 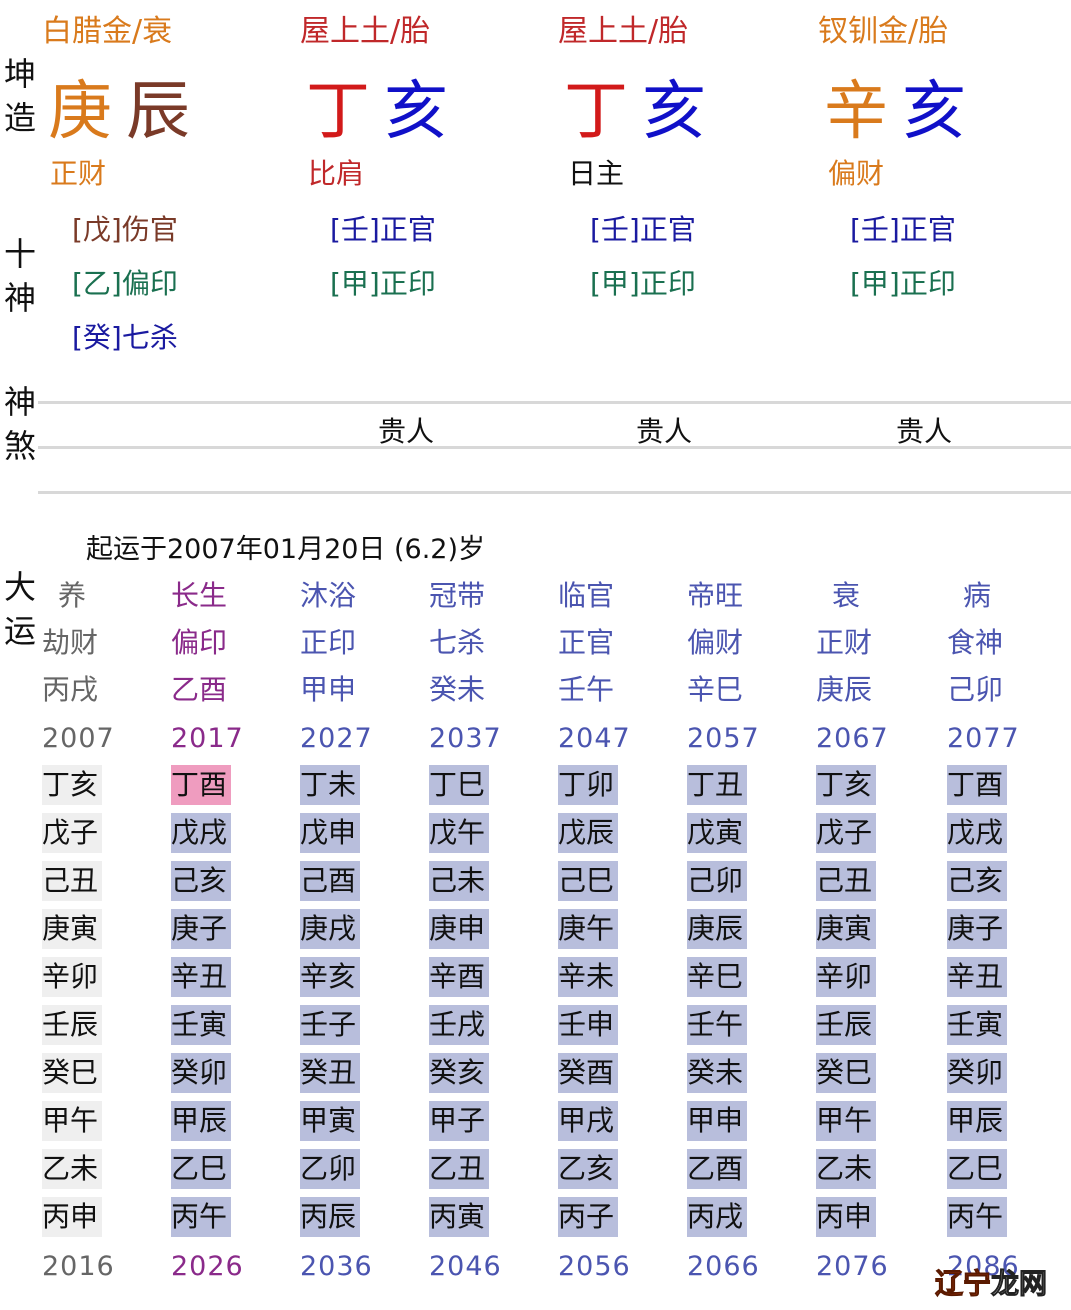 What do you see at coordinates (19, 74) in the screenshot?
I see `chart-label-char: 坤` at bounding box center [19, 74].